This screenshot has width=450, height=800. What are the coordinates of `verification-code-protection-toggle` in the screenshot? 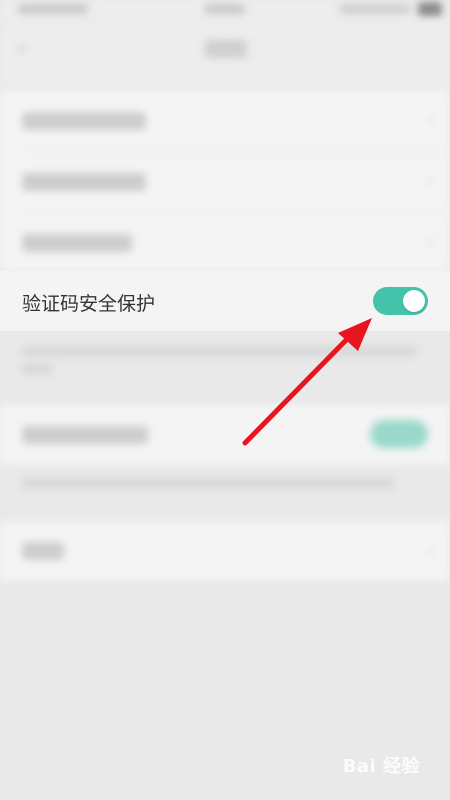 It's located at (400, 301).